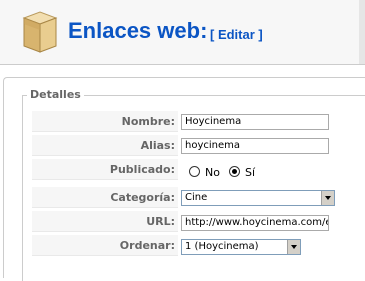  What do you see at coordinates (196, 197) in the screenshot?
I see `categoria-value: Cine` at bounding box center [196, 197].